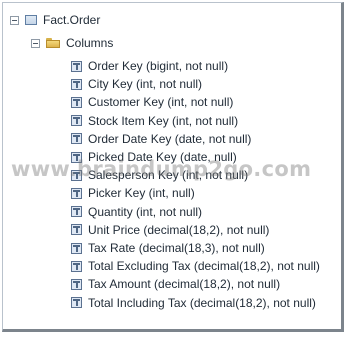 The height and width of the screenshot is (340, 350). I want to click on column-node: Quantity (int, not null), so click(136, 212).